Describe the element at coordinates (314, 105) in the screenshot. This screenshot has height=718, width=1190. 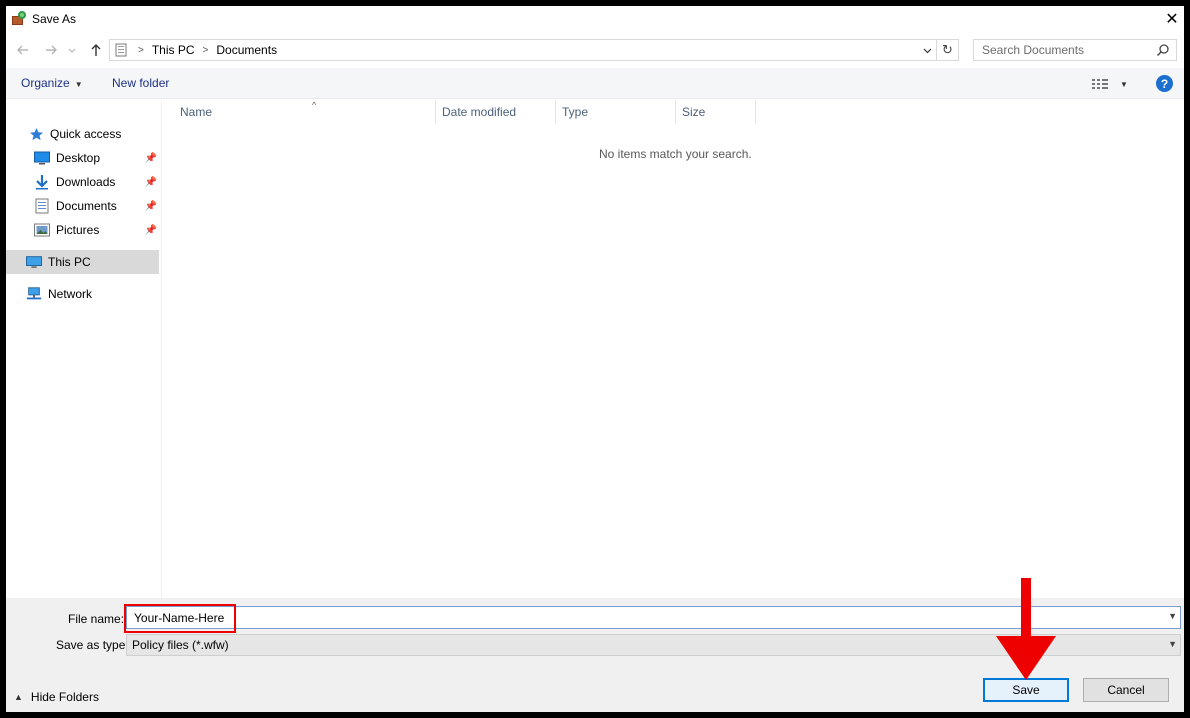
I see `sort-ascending-icon: ^` at that location.